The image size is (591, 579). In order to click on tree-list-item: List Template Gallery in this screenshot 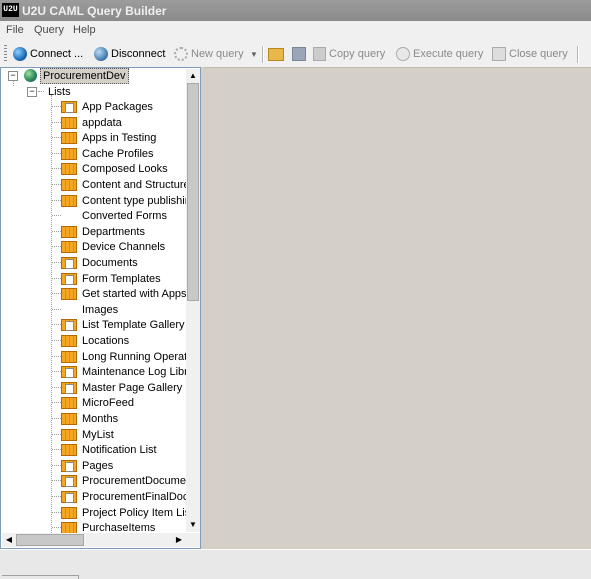, I will do `click(124, 324)`.